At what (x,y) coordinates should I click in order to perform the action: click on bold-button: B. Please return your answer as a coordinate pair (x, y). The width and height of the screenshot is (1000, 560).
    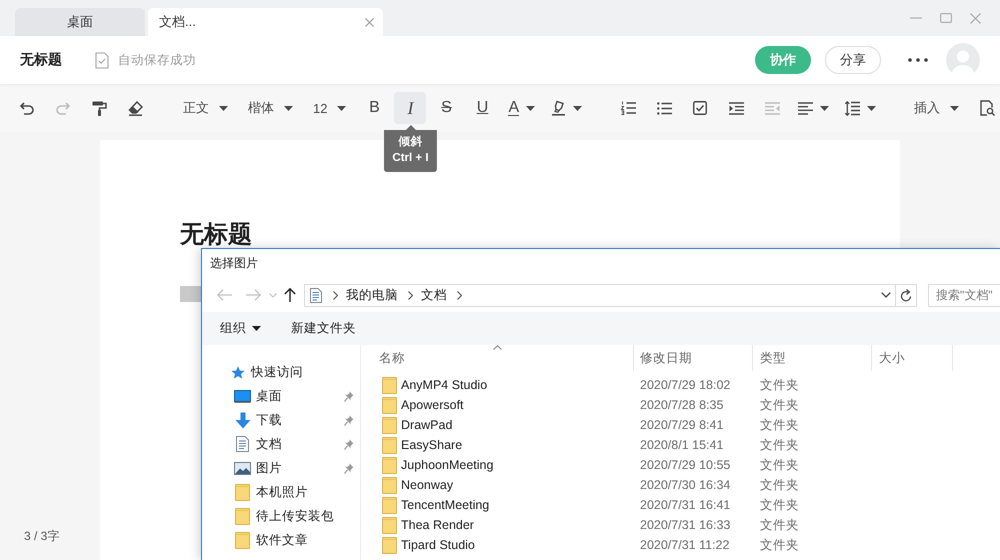
    Looking at the image, I should click on (374, 108).